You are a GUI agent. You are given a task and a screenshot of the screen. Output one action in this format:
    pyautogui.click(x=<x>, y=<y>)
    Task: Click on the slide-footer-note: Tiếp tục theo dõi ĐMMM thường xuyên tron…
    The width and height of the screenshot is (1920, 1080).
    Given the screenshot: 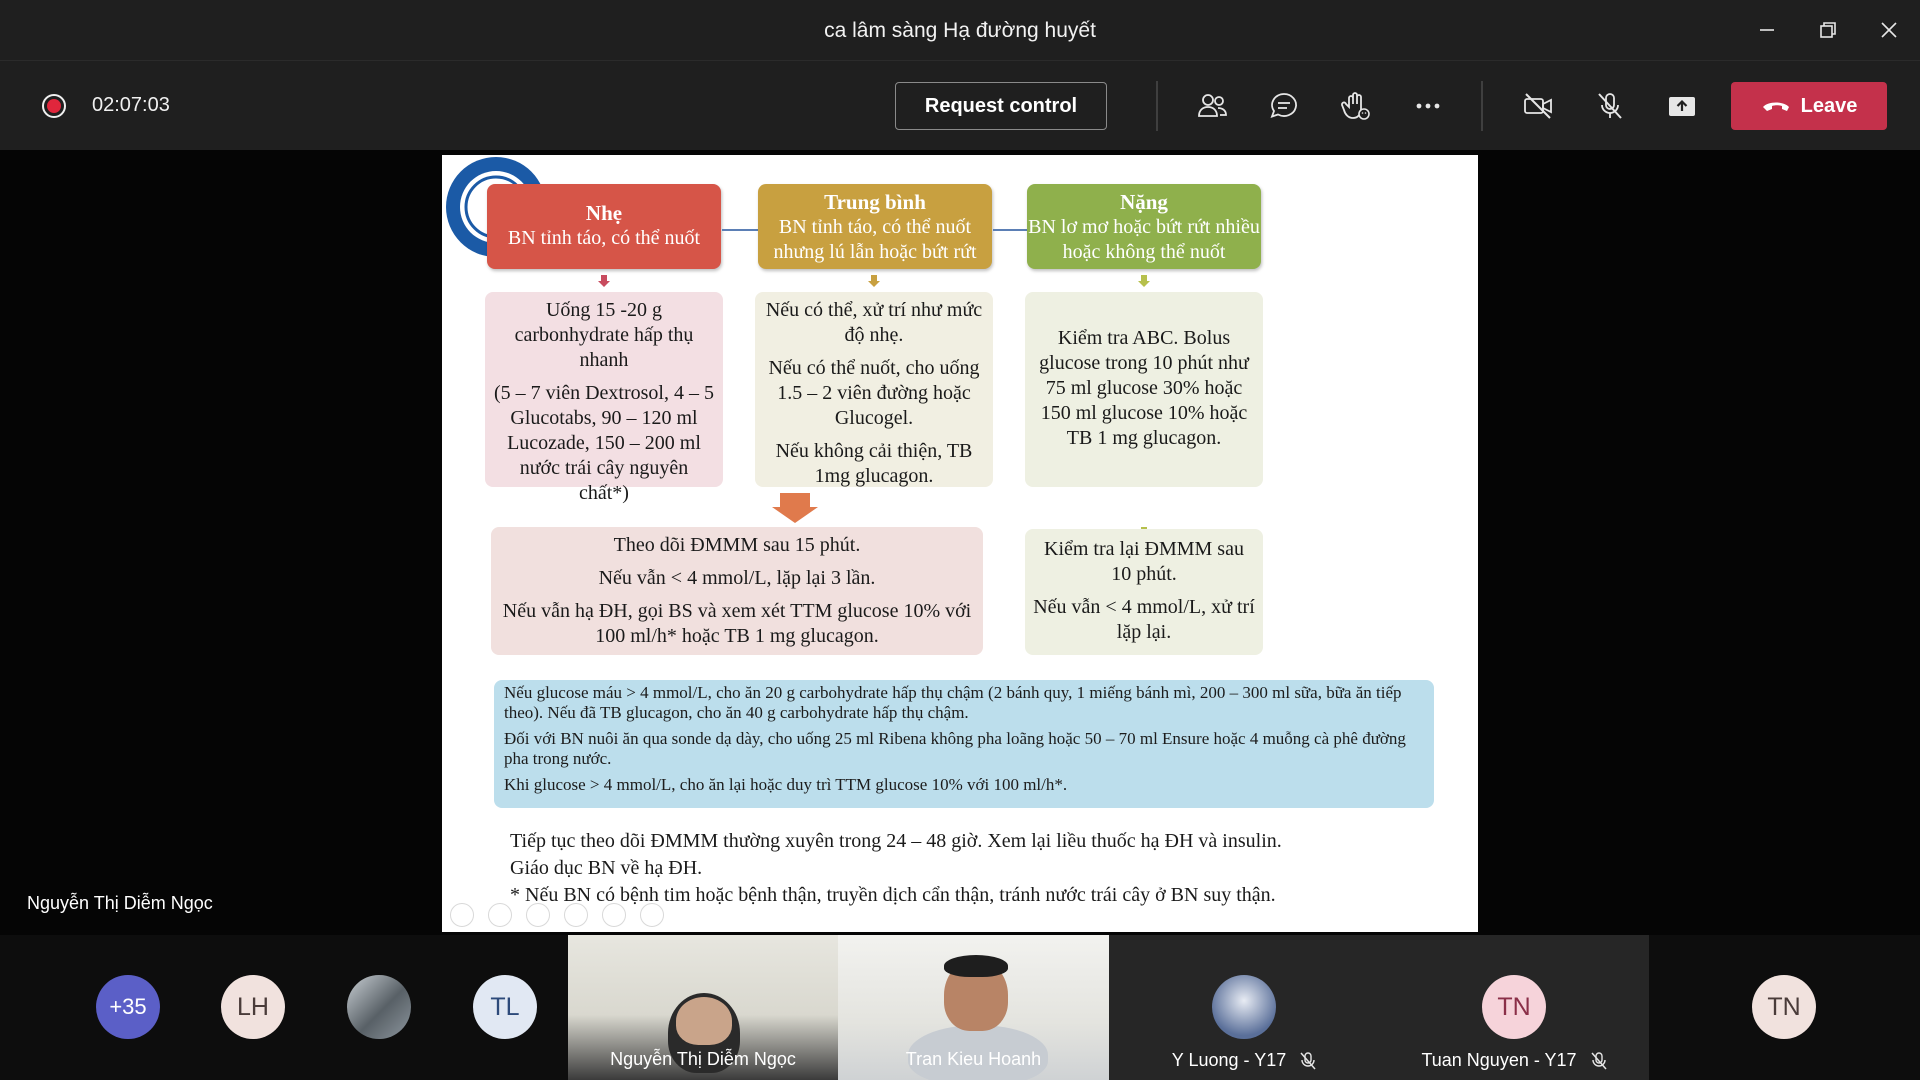 What is the action you would take?
    pyautogui.click(x=896, y=868)
    